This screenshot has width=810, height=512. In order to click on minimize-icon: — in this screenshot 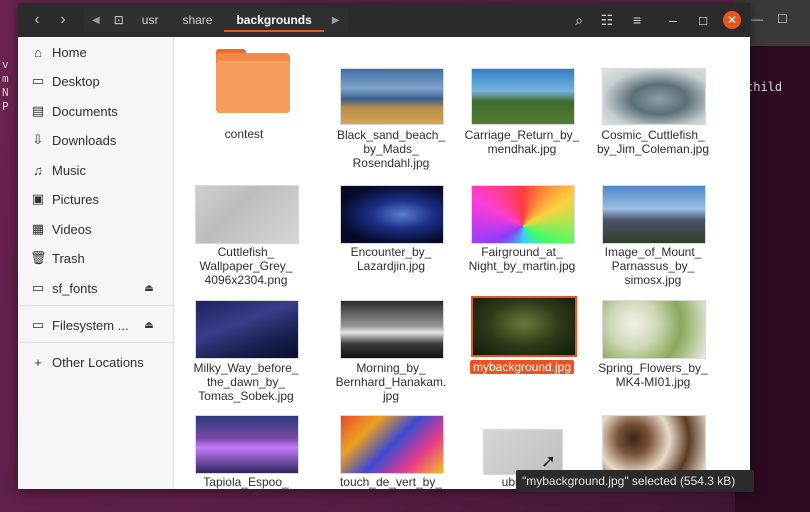, I will do `click(757, 19)`.